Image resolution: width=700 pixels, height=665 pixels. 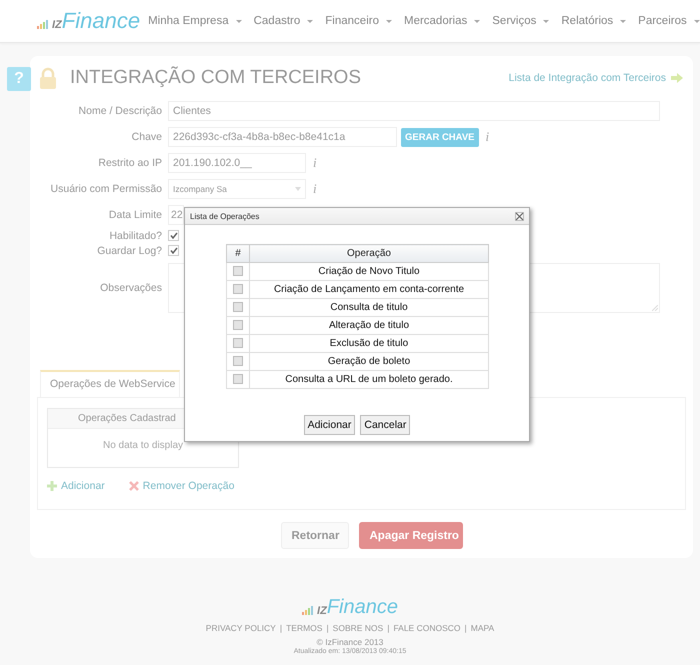 What do you see at coordinates (238, 253) in the screenshot?
I see `column-header: #` at bounding box center [238, 253].